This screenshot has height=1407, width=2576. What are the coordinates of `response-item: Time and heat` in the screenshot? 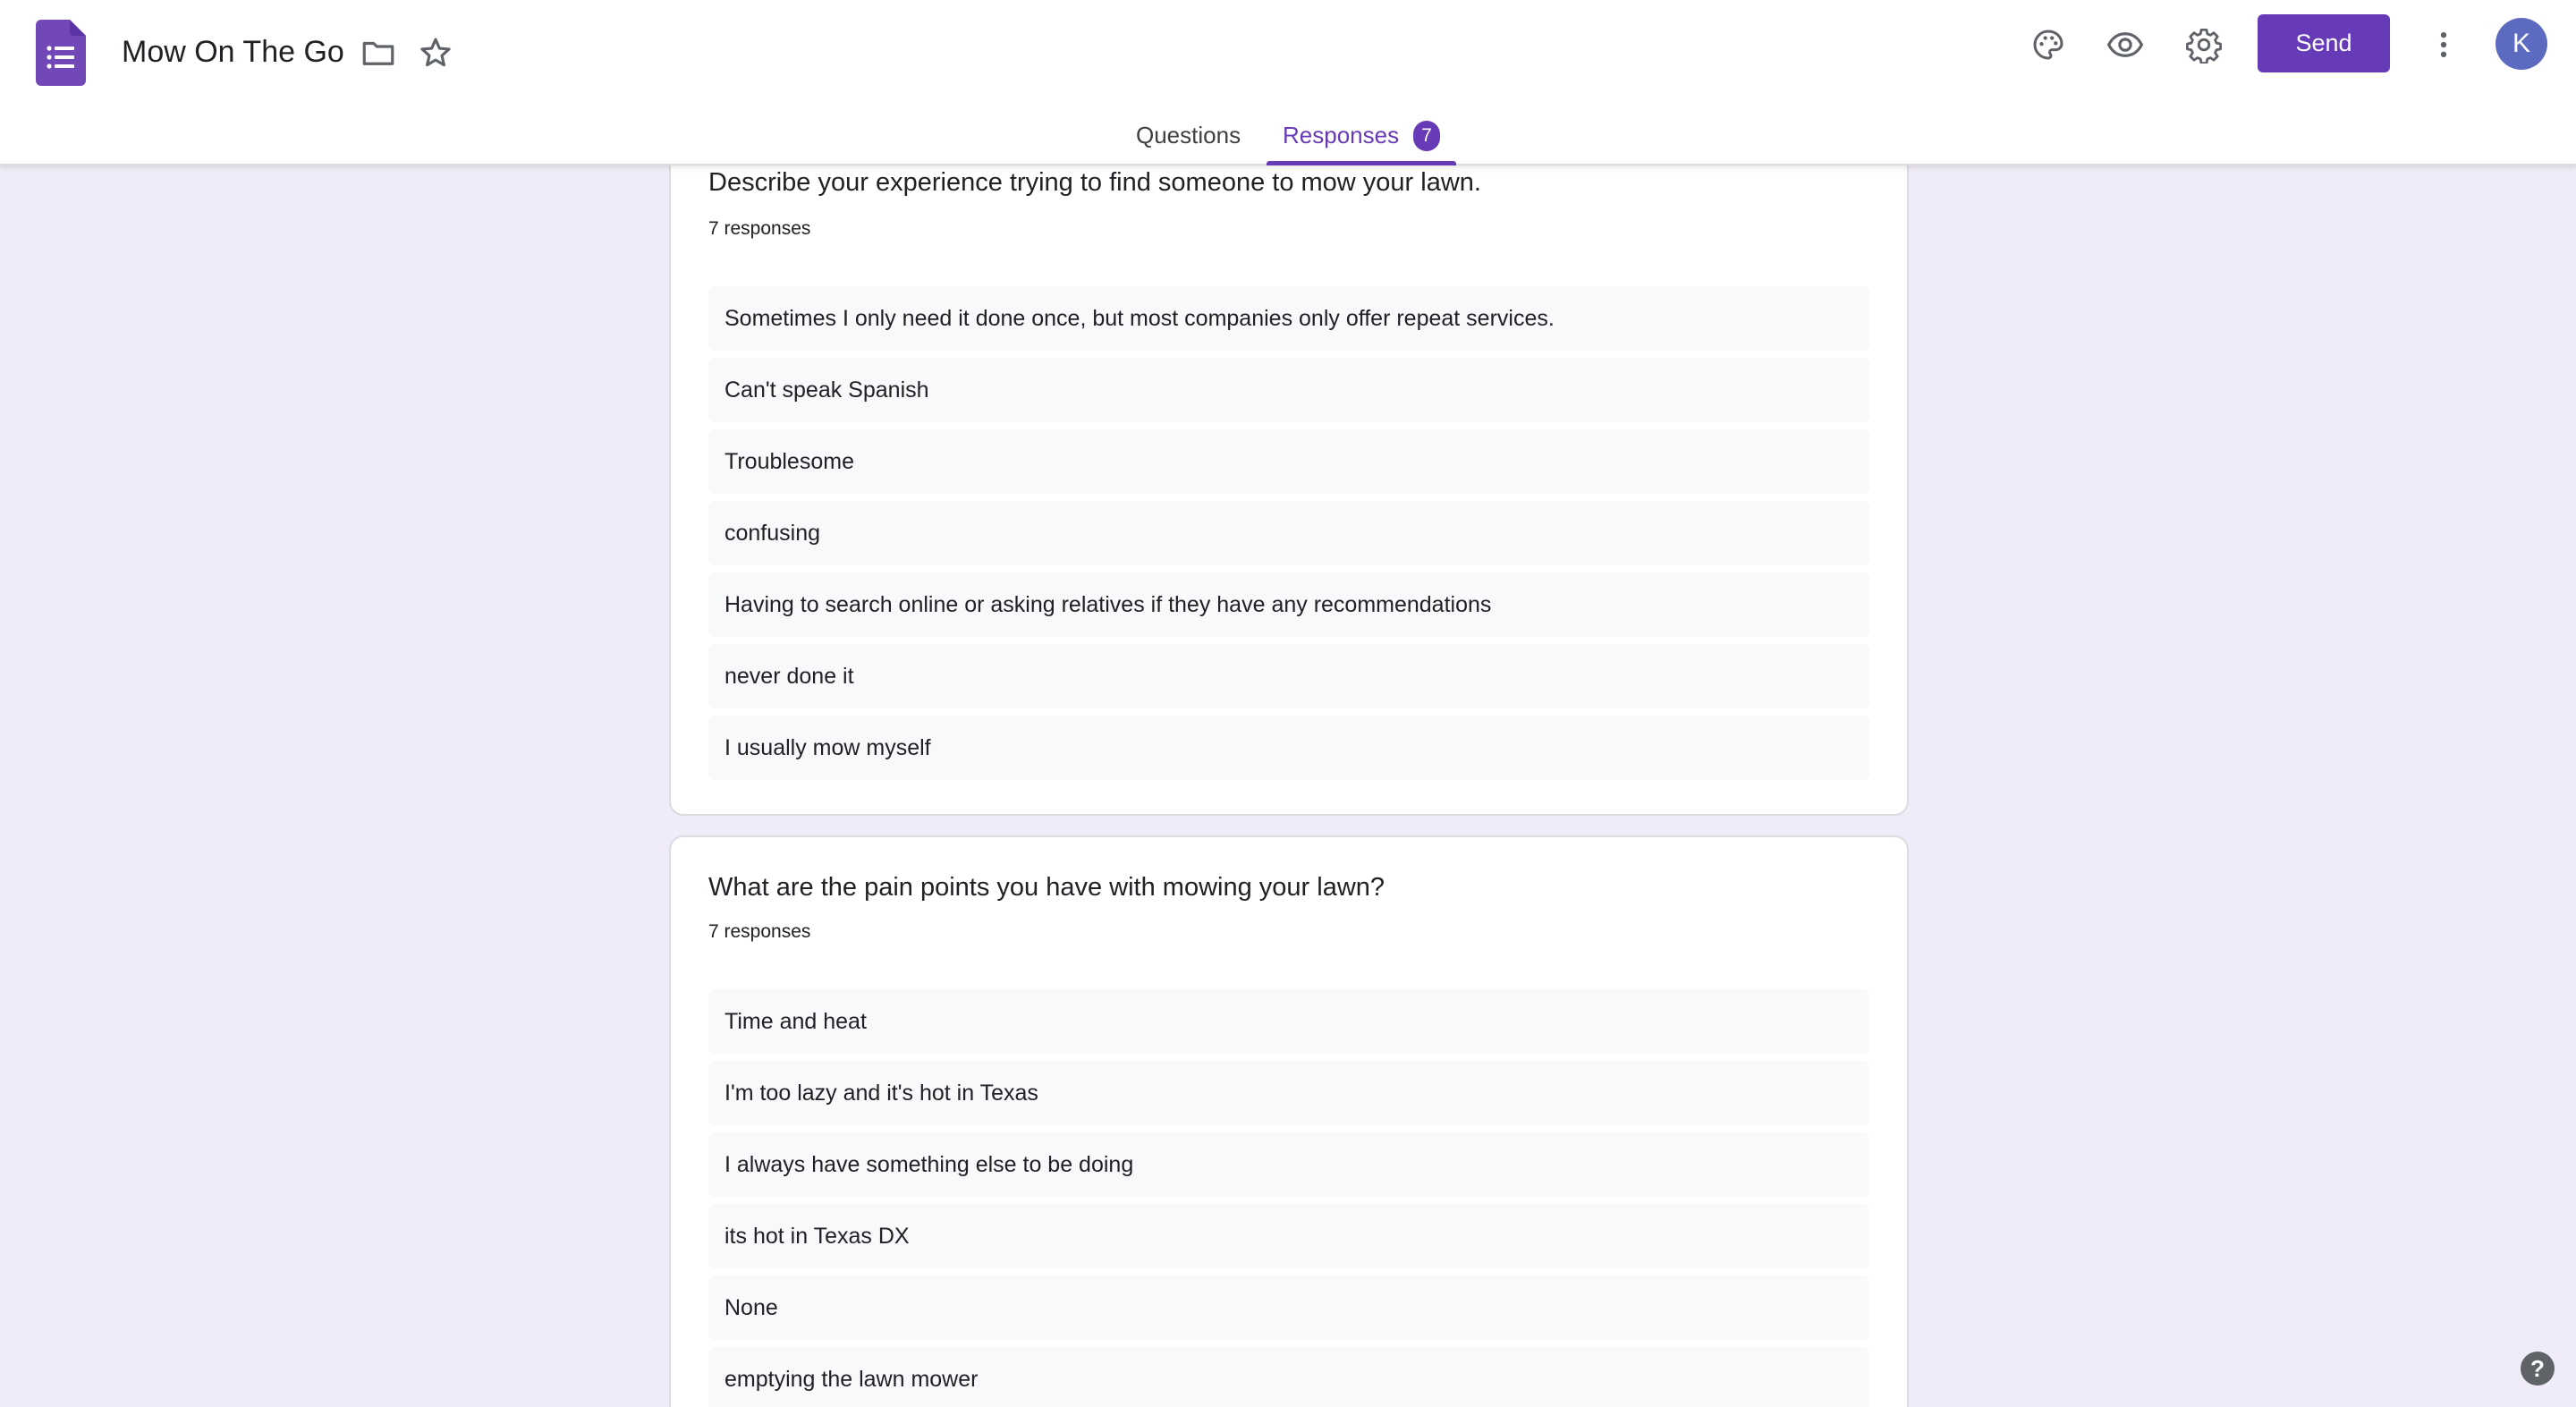 It's located at (1288, 1021).